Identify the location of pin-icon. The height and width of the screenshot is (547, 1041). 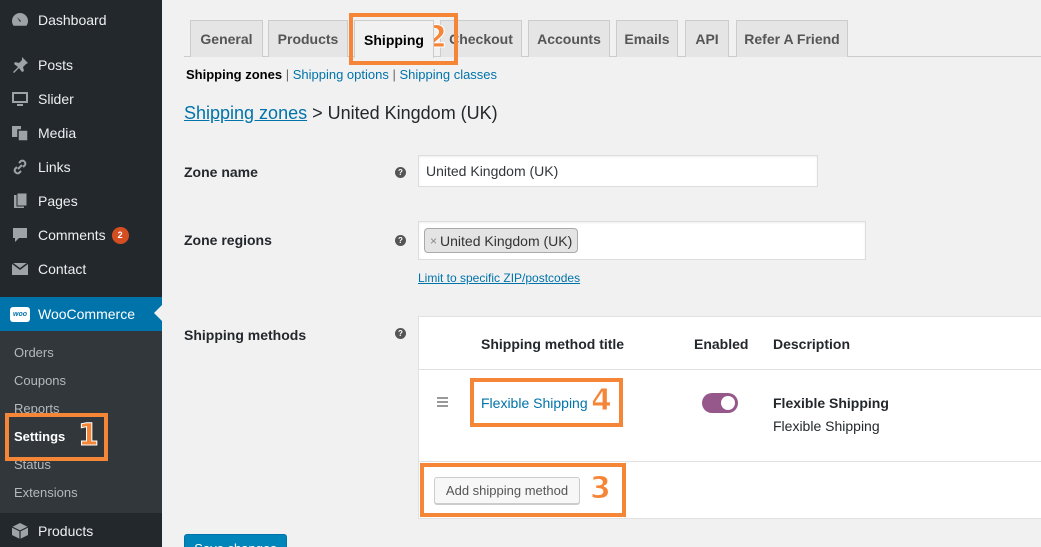
(20, 65).